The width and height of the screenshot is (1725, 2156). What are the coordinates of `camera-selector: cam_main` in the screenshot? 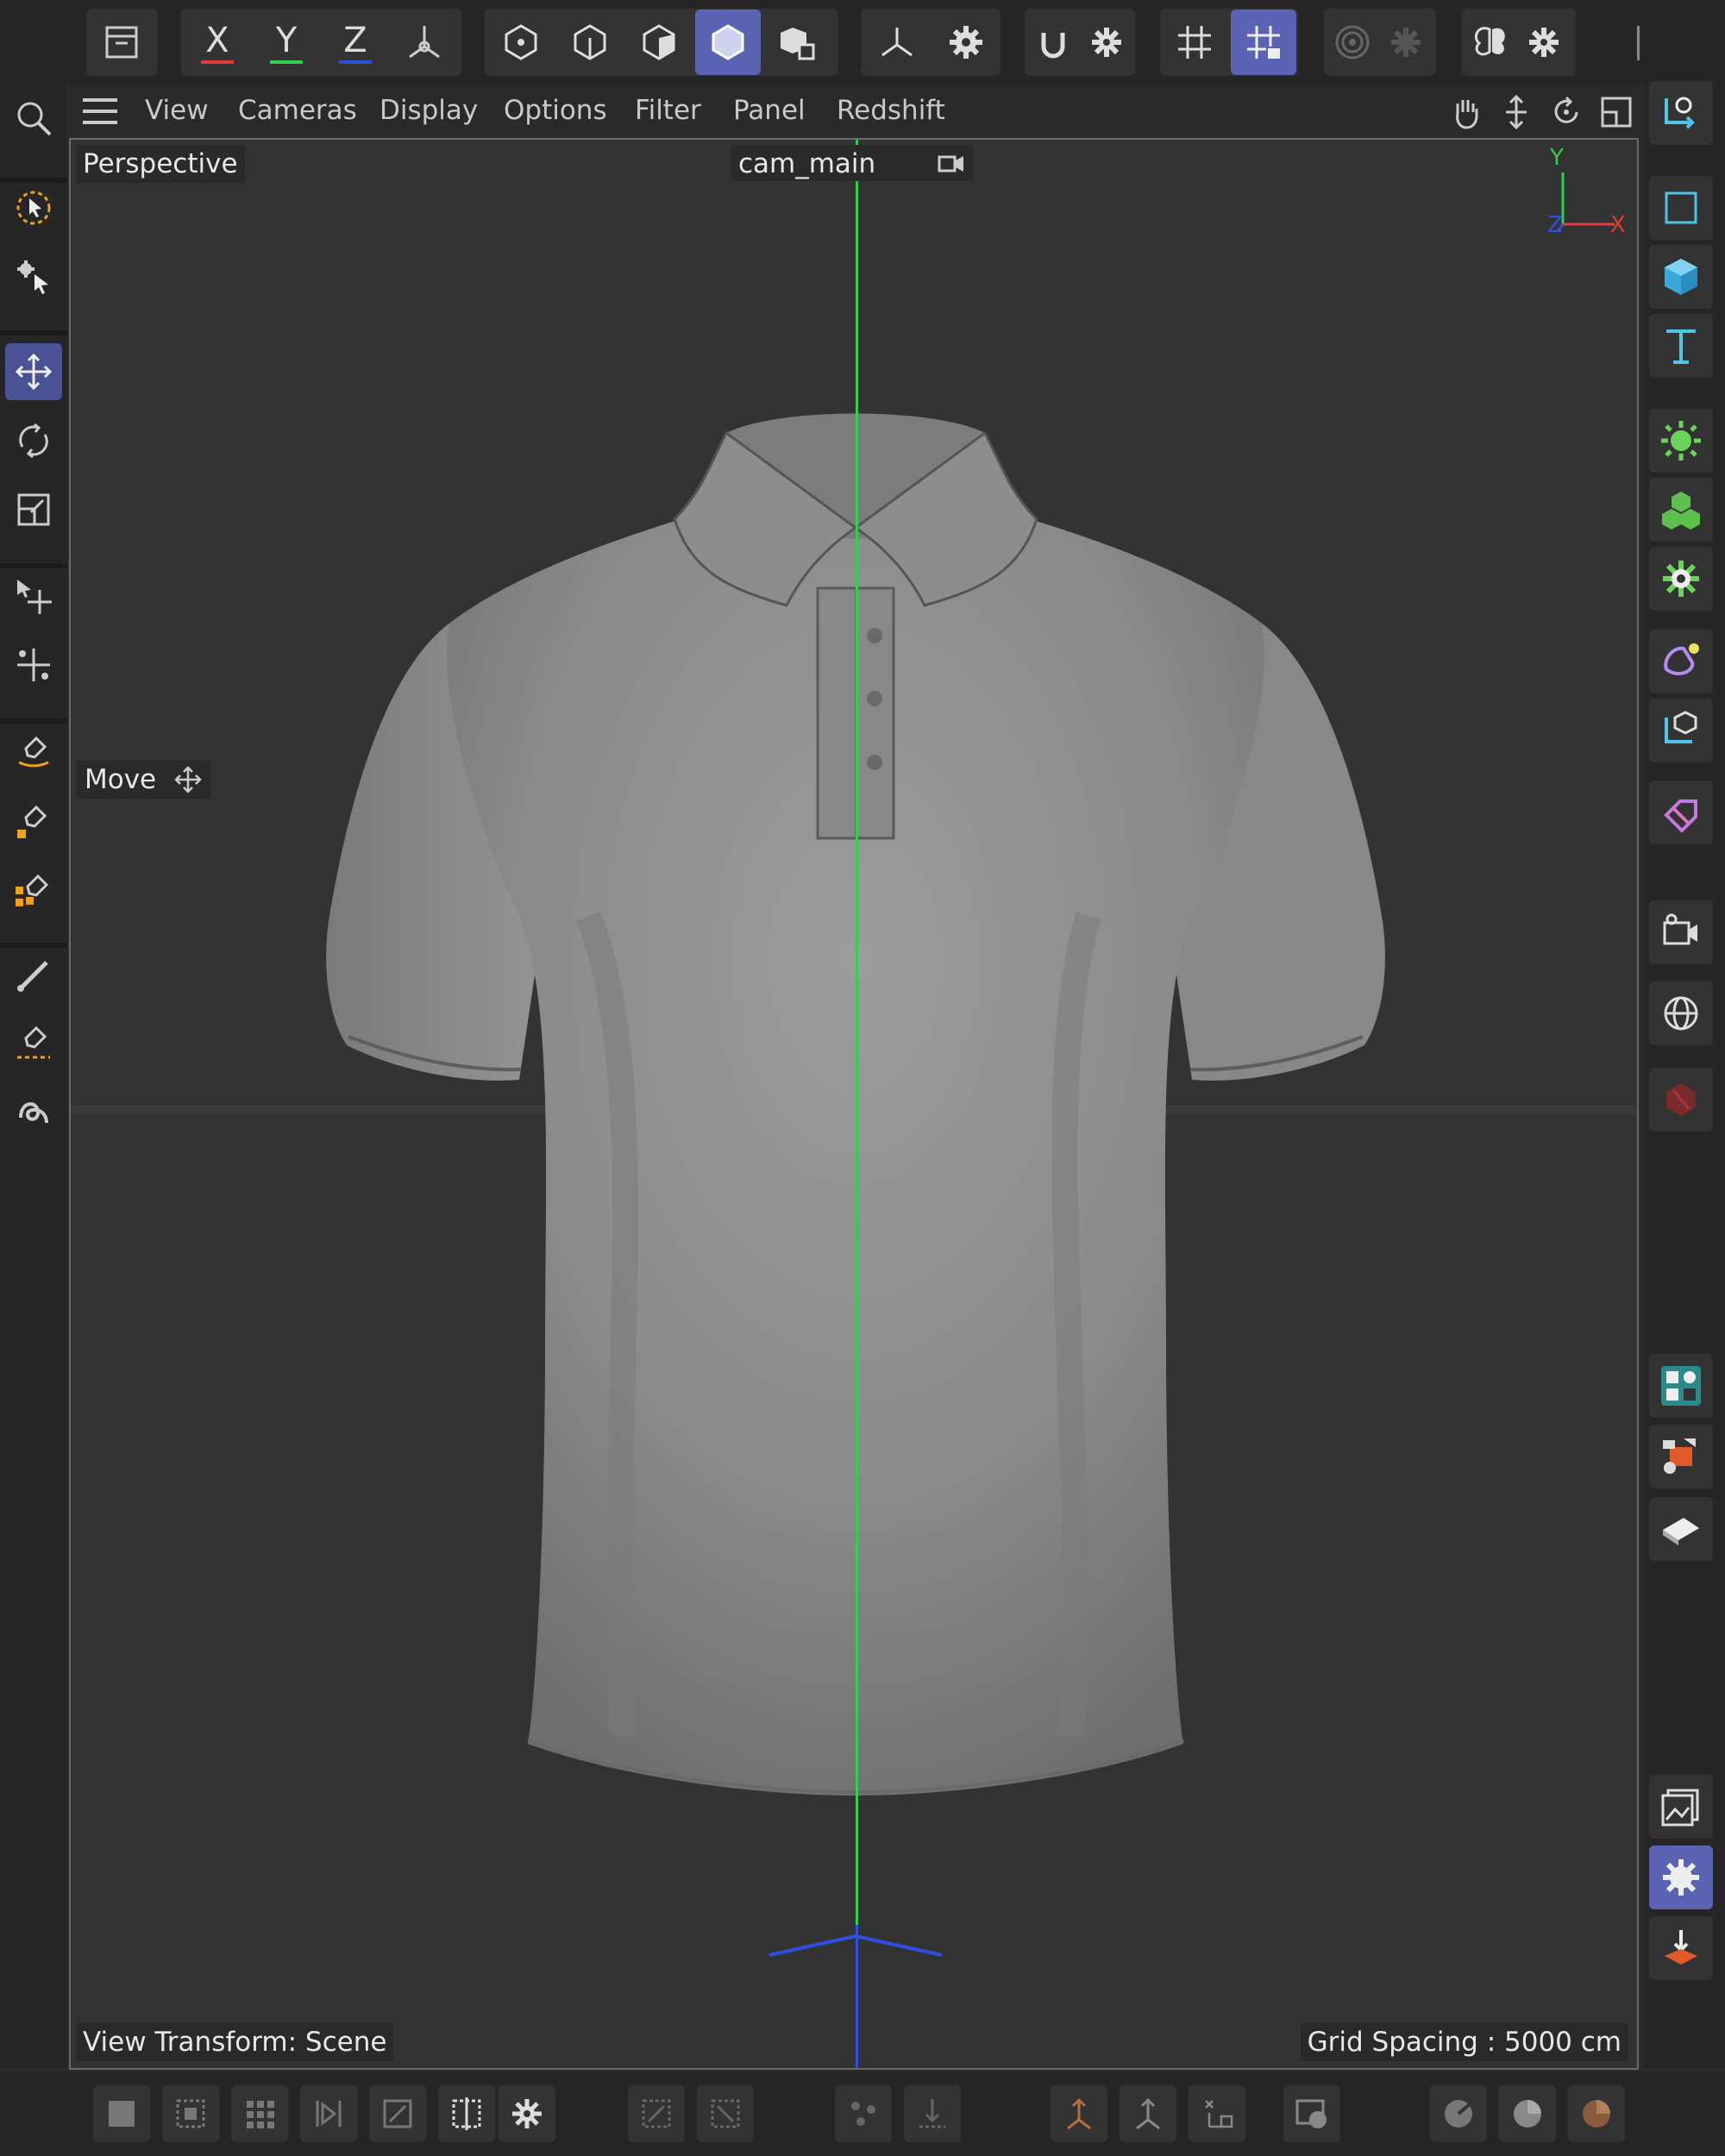 It's located at (852, 163).